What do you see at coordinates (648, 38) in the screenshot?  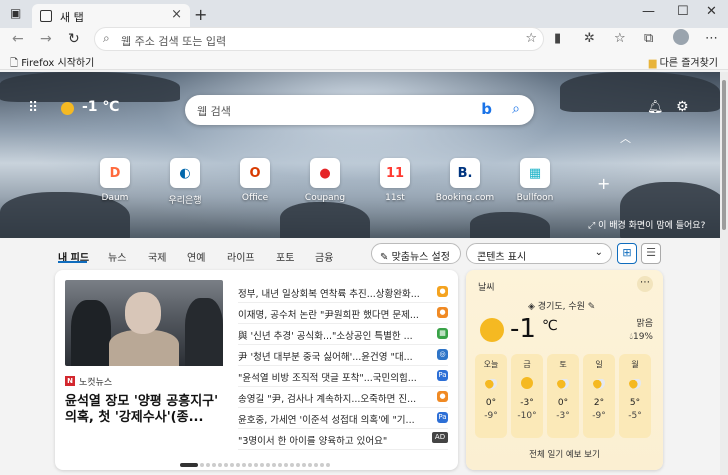 I see `collections-icon: ⧉` at bounding box center [648, 38].